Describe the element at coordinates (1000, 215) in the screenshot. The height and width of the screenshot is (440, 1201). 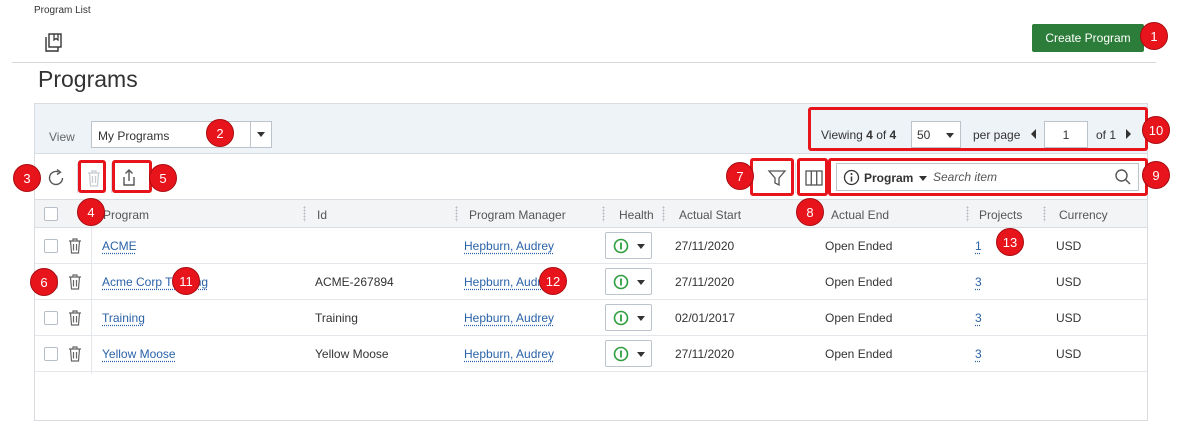
I see `column-header-projects: Projects` at that location.